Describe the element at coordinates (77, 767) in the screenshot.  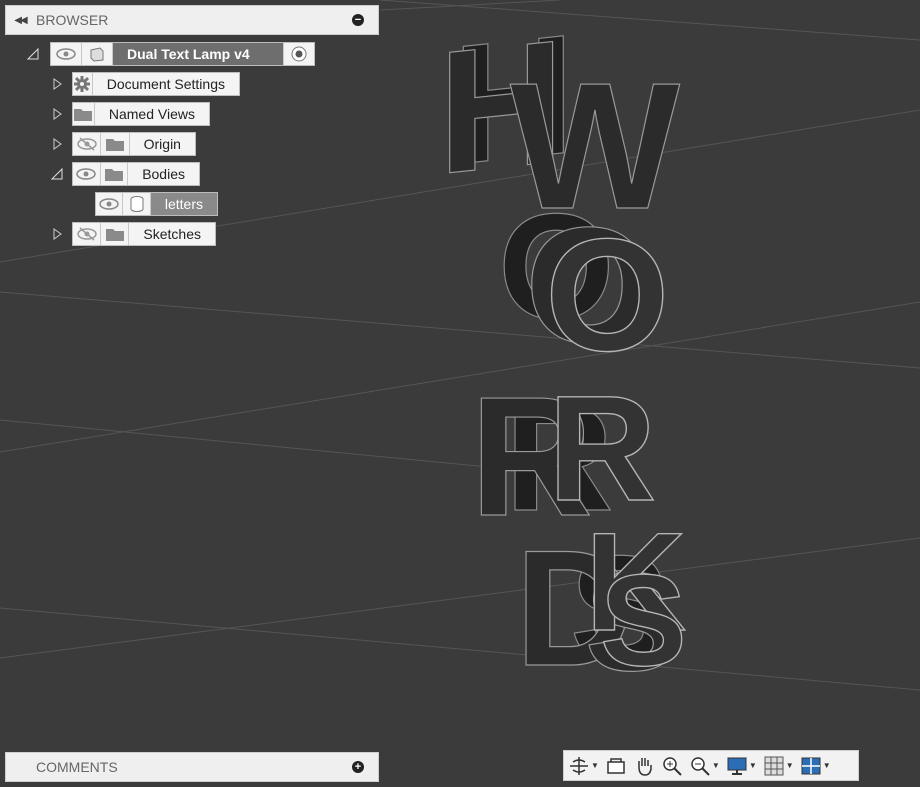
I see `comments-title: COMMENTS` at that location.